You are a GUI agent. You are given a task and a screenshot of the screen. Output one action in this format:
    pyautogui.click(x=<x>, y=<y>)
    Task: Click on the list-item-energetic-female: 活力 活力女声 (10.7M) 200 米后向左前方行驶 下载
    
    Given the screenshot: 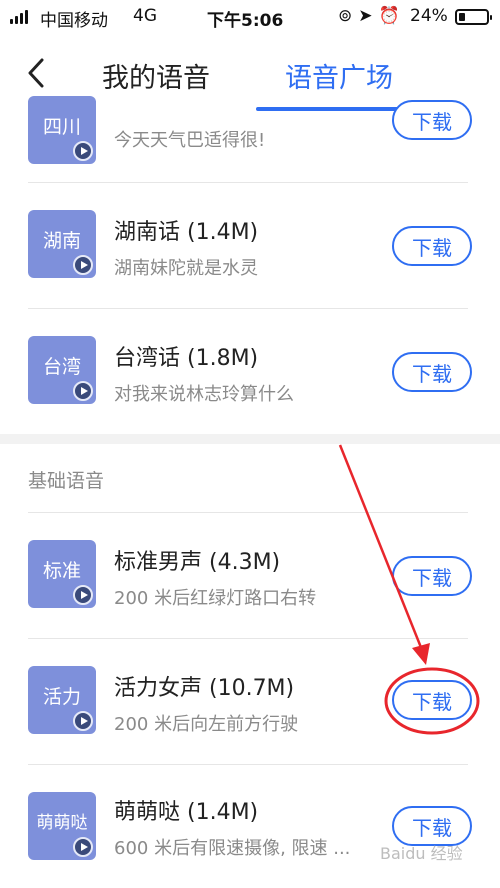 What is the action you would take?
    pyautogui.click(x=250, y=702)
    